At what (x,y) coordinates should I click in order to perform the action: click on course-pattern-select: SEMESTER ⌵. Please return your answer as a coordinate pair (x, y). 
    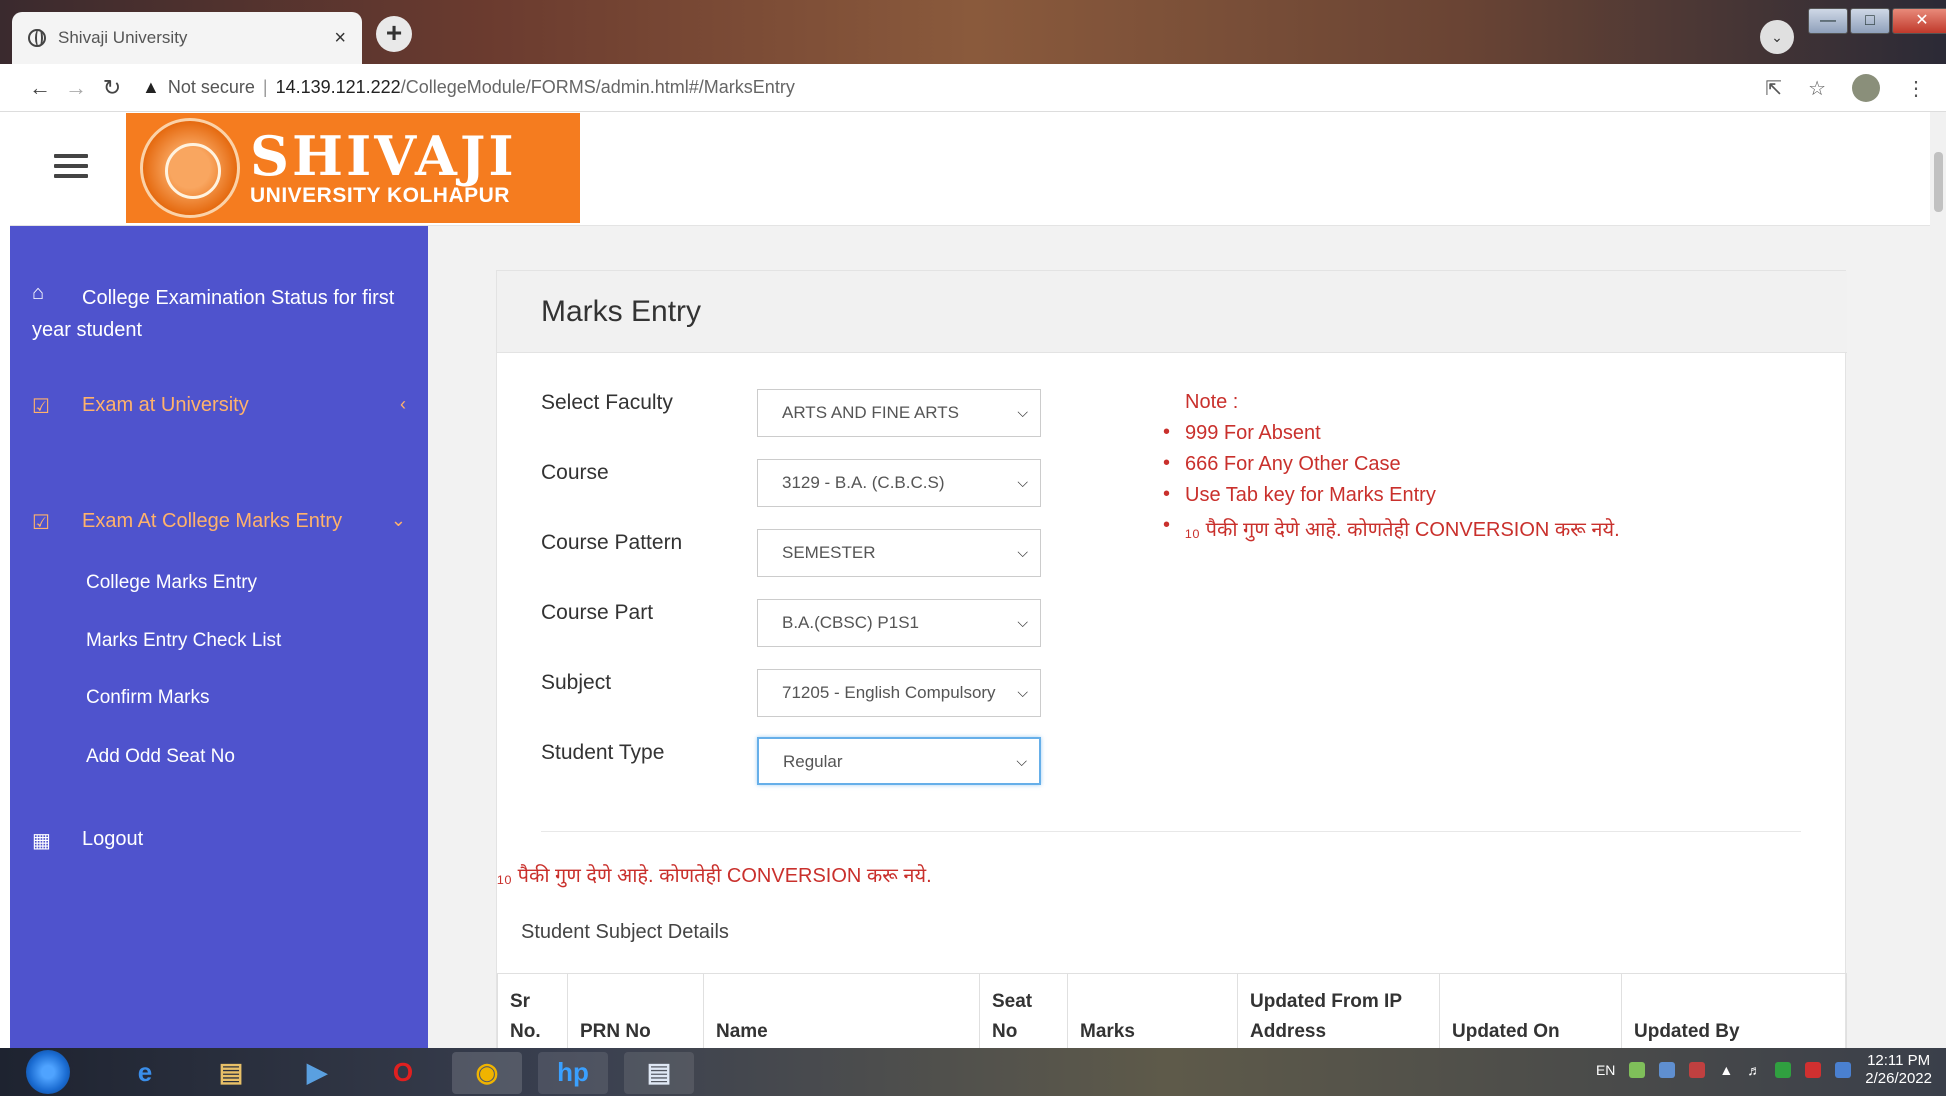
    Looking at the image, I should click on (899, 553).